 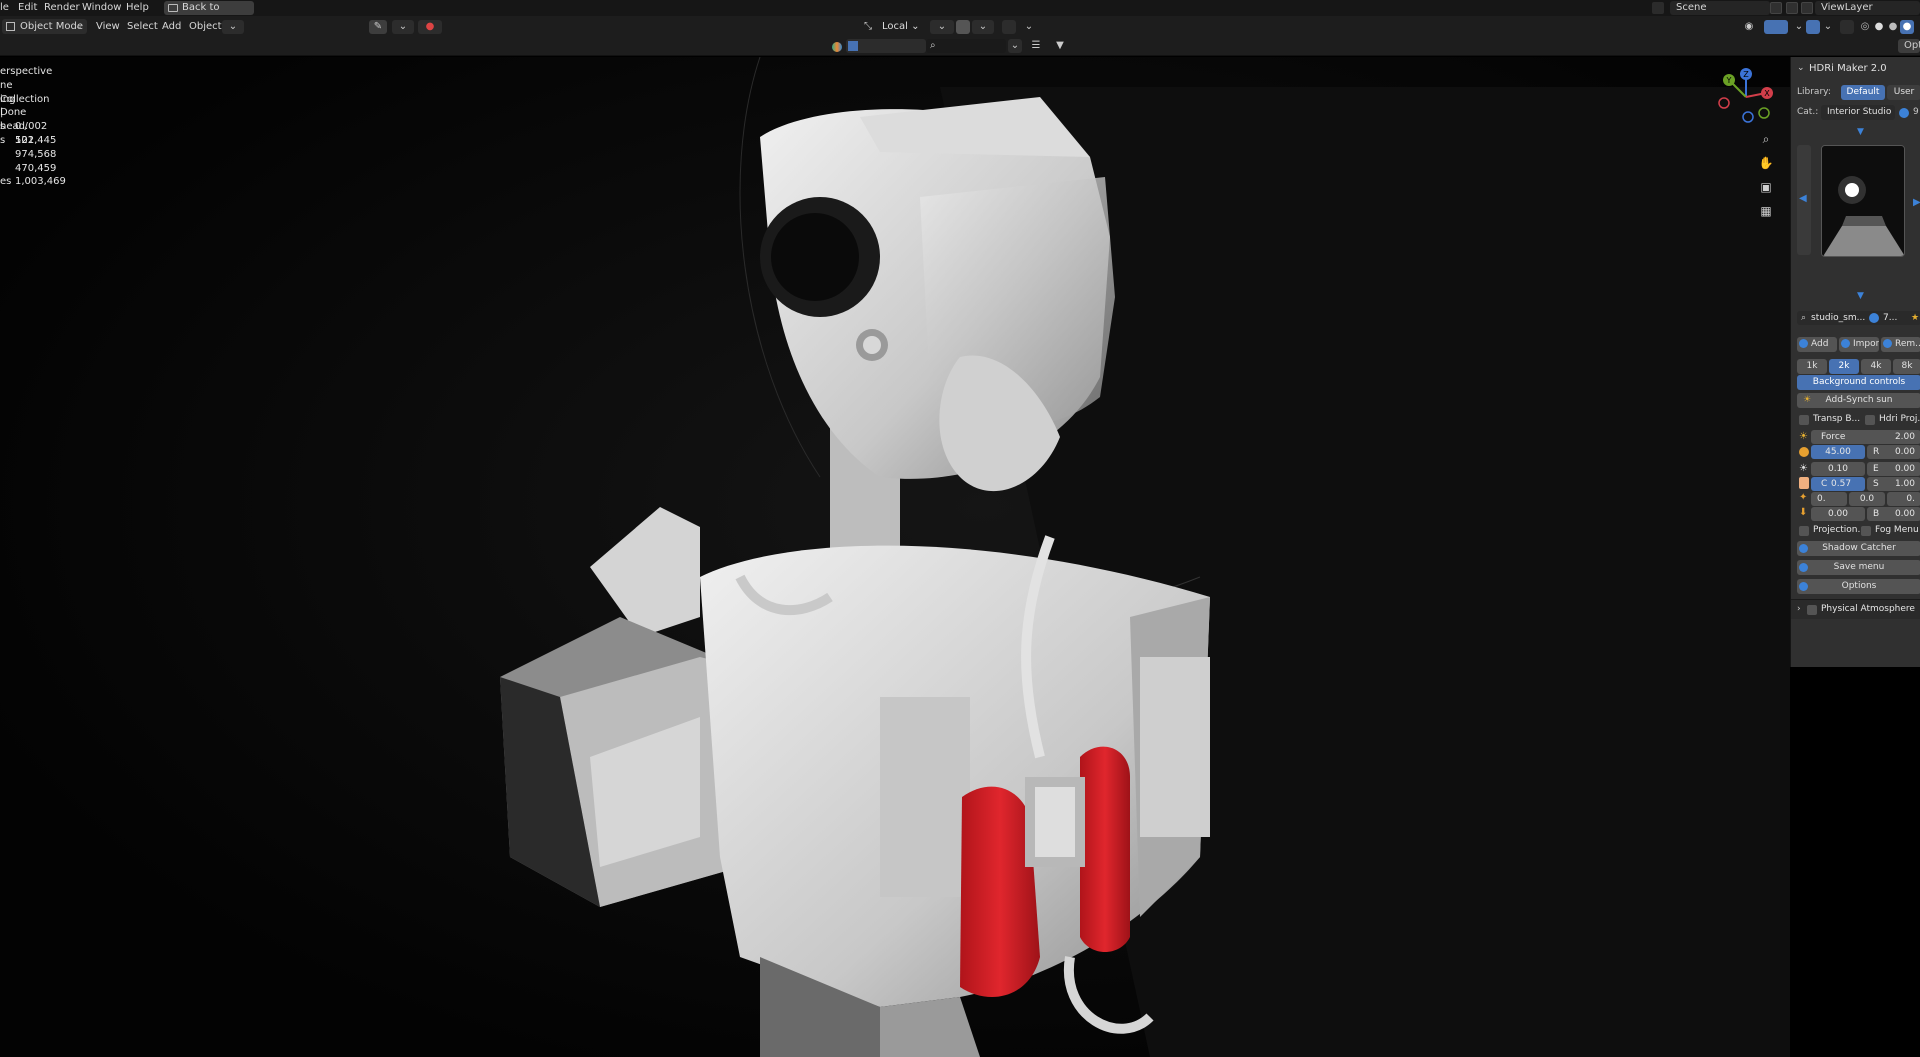 I want to click on value-c1-field: 0., so click(x=1829, y=499).